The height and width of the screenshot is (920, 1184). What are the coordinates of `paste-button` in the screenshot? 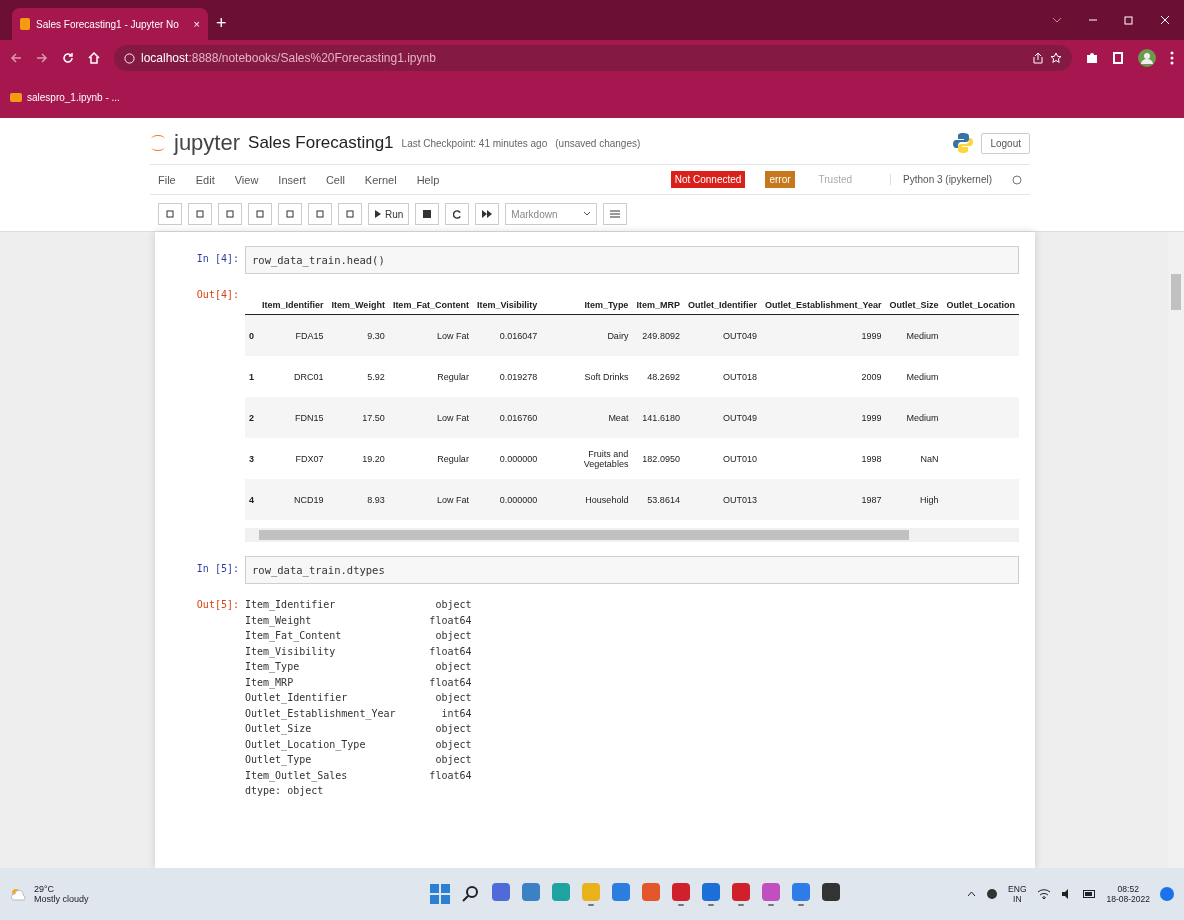 It's located at (290, 214).